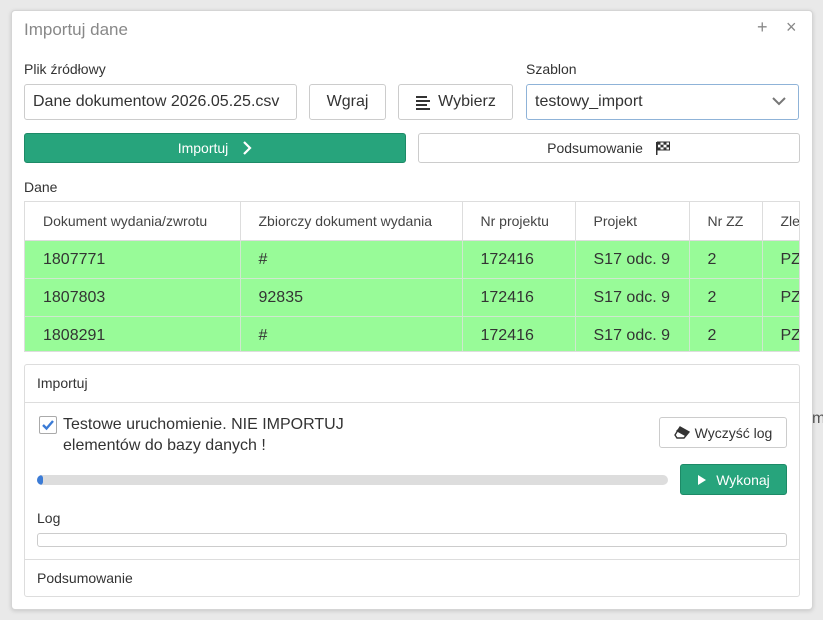  What do you see at coordinates (726, 221) in the screenshot?
I see `column-header: Nr ZZ` at bounding box center [726, 221].